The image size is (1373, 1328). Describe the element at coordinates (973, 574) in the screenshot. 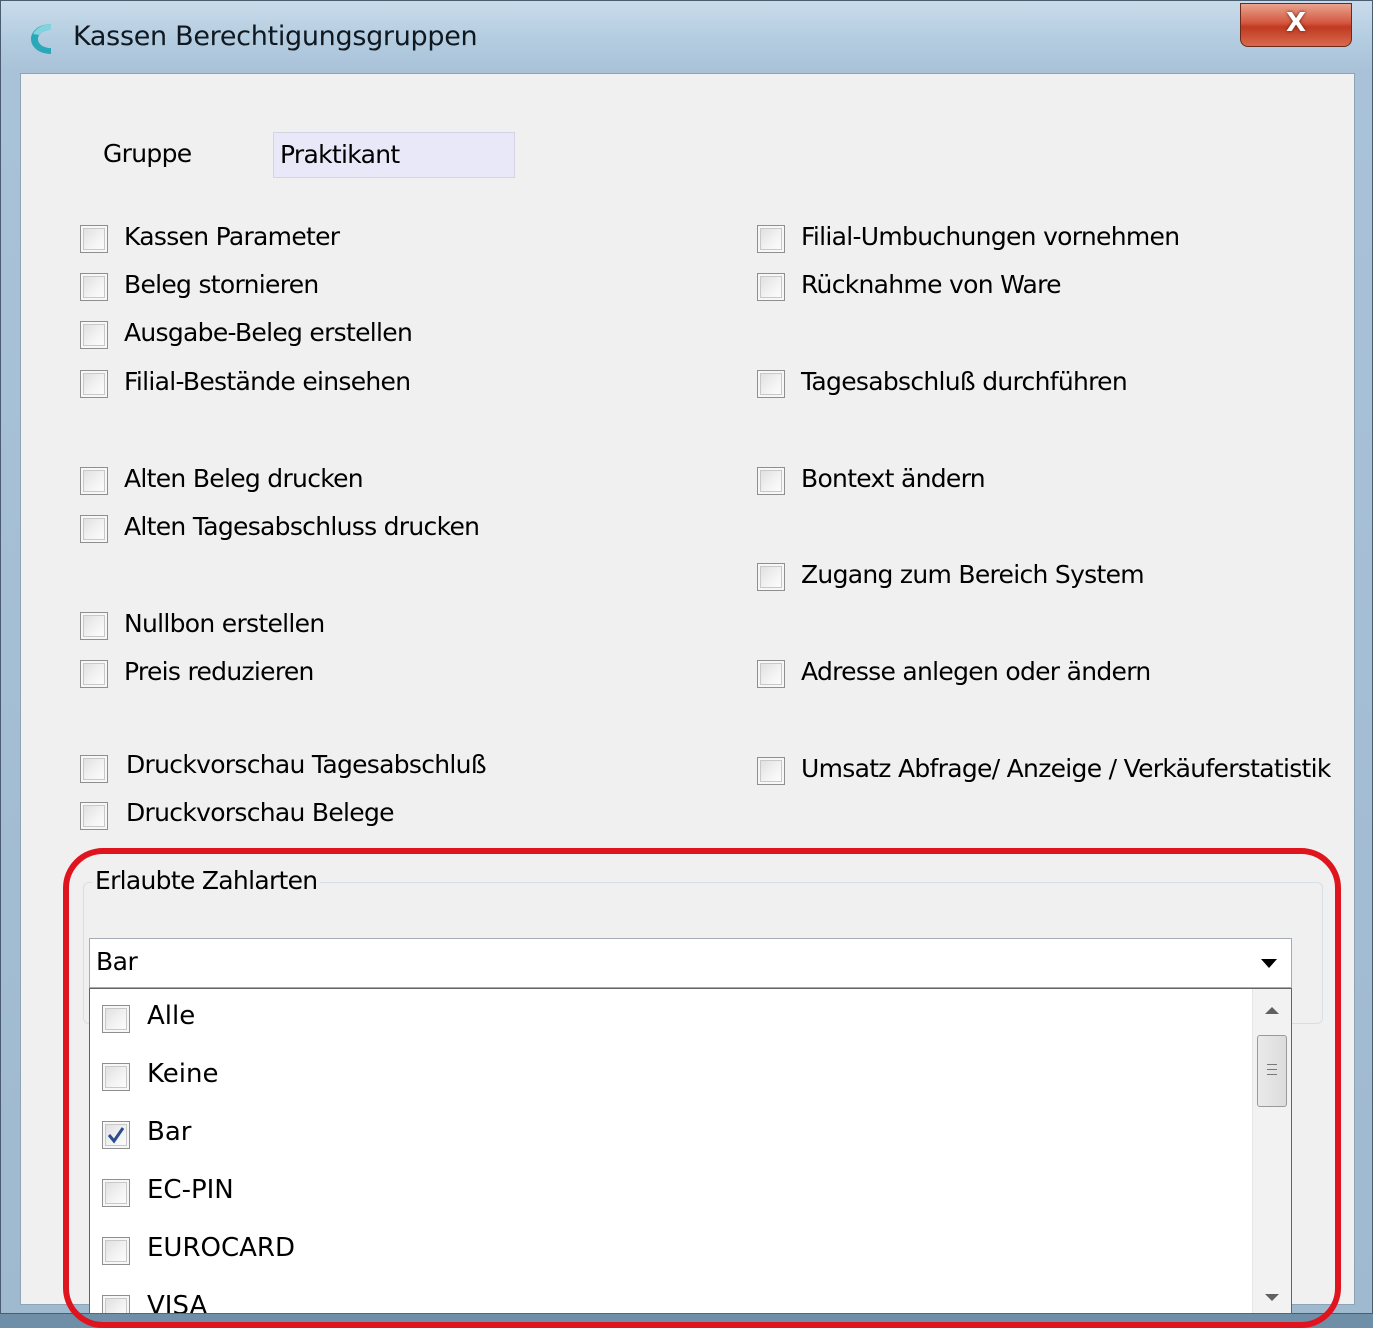

I see `checkbox-label: Zugang zum Bereich System` at that location.